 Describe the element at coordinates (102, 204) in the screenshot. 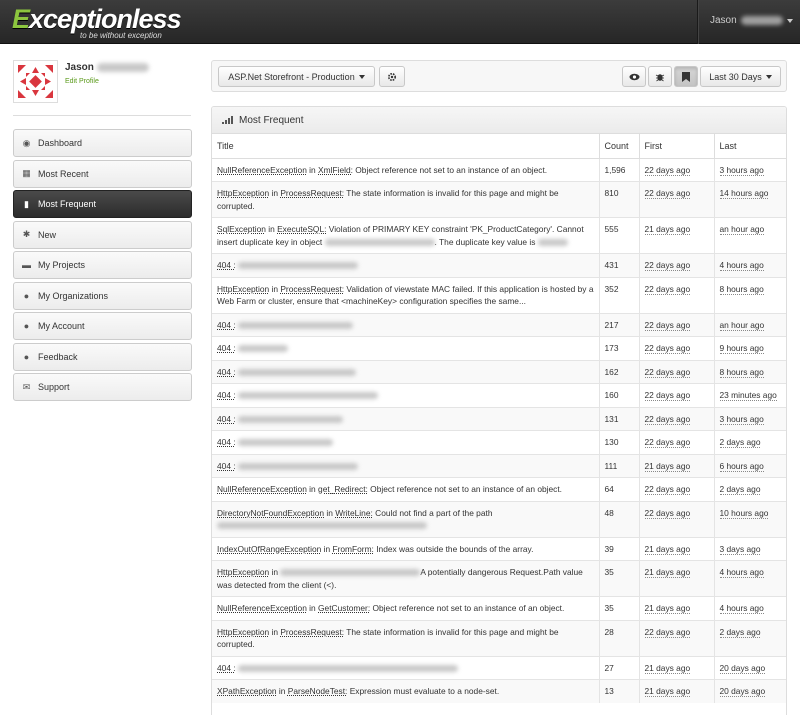

I see `sidebar-item-most-frequent: ▮ Most Frequent` at that location.